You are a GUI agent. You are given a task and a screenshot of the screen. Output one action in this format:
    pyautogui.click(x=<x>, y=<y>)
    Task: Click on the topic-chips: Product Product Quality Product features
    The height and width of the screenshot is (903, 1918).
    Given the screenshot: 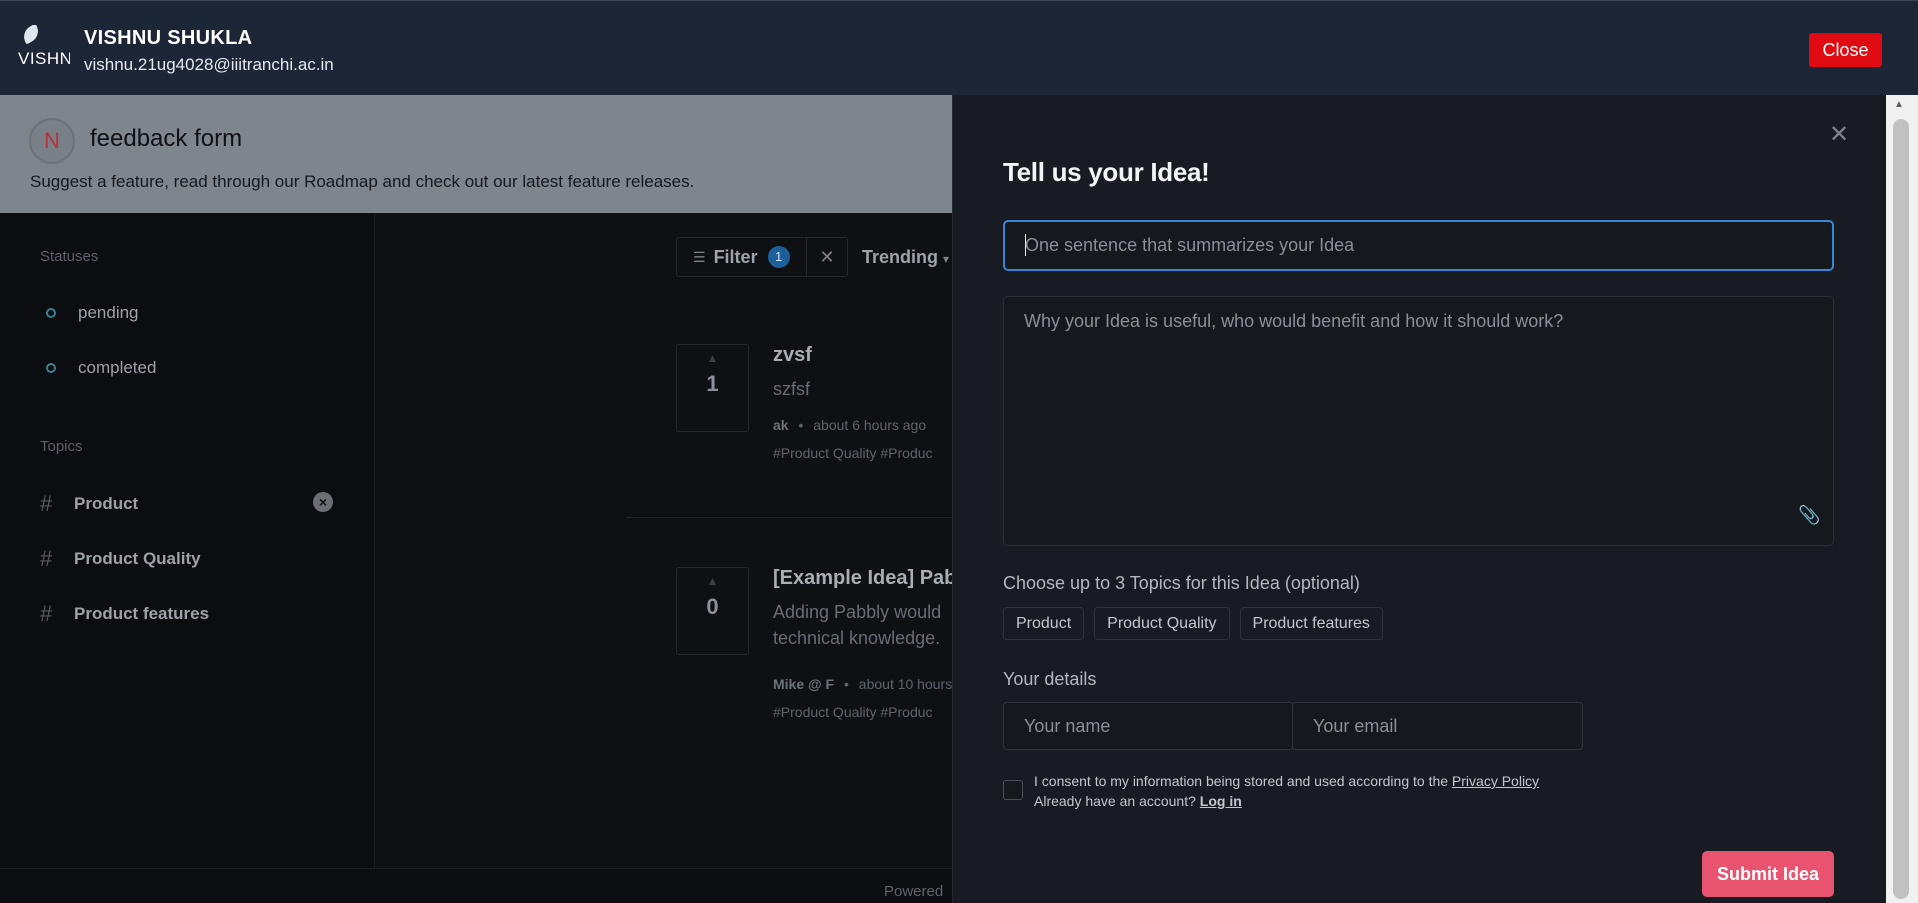 What is the action you would take?
    pyautogui.click(x=1193, y=623)
    